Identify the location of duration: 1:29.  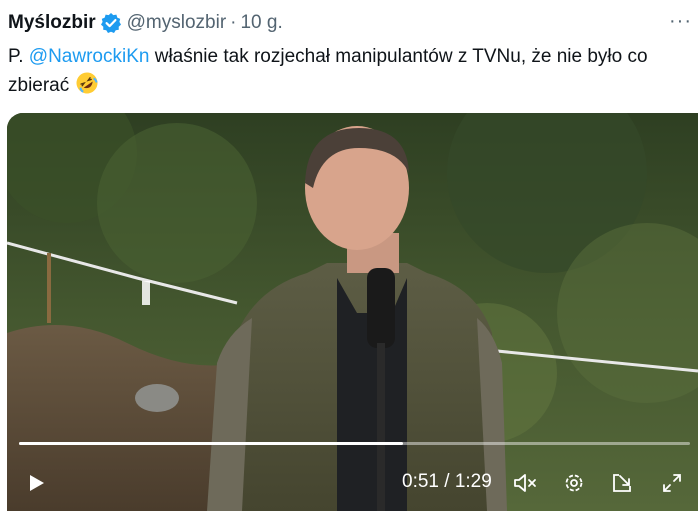
(473, 481).